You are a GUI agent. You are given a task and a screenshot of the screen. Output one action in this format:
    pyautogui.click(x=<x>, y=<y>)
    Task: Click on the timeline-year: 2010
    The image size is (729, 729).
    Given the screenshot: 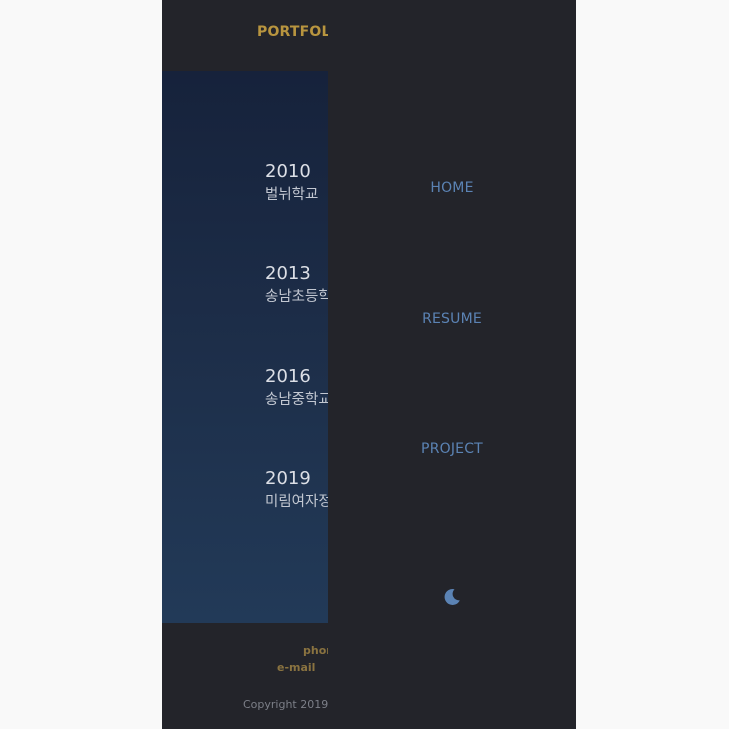 What is the action you would take?
    pyautogui.click(x=288, y=171)
    